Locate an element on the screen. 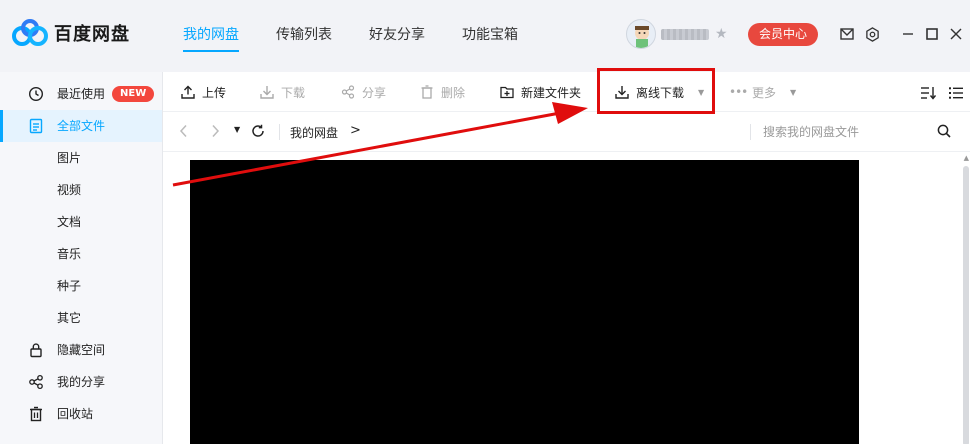  chevron-right-icon is located at coordinates (216, 131).